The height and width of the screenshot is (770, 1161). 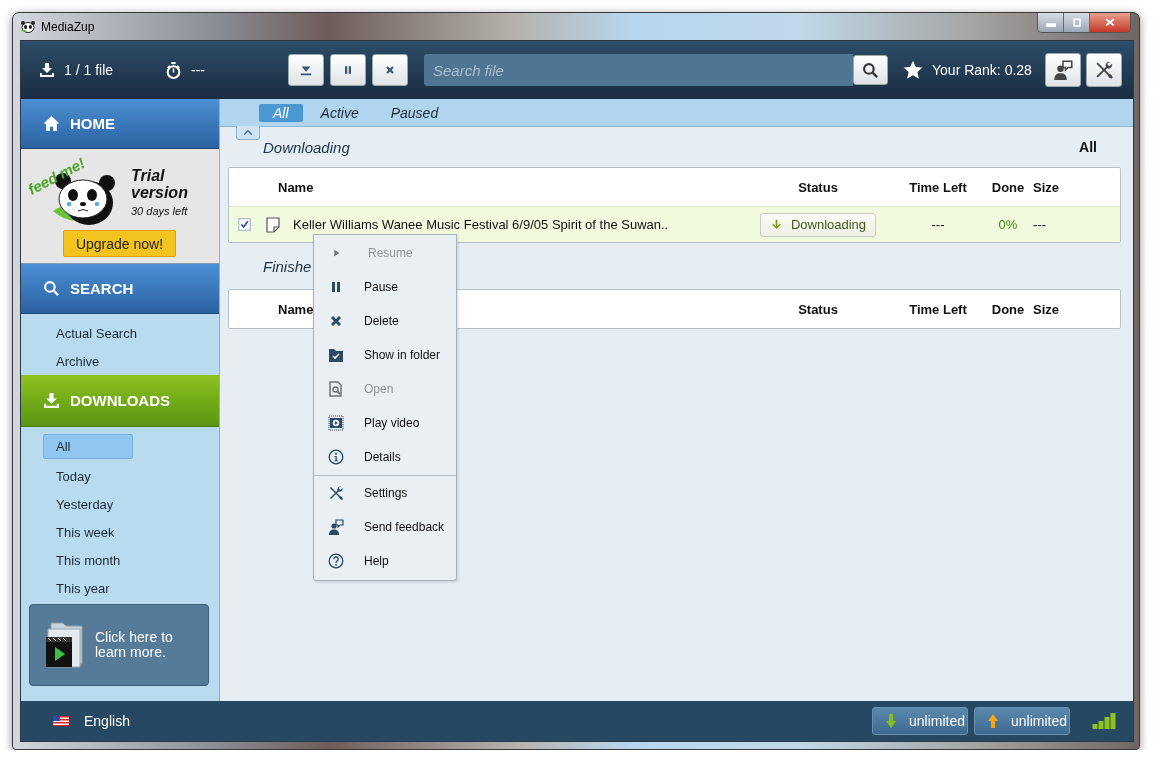 I want to click on filter-tab: Active, so click(x=339, y=112).